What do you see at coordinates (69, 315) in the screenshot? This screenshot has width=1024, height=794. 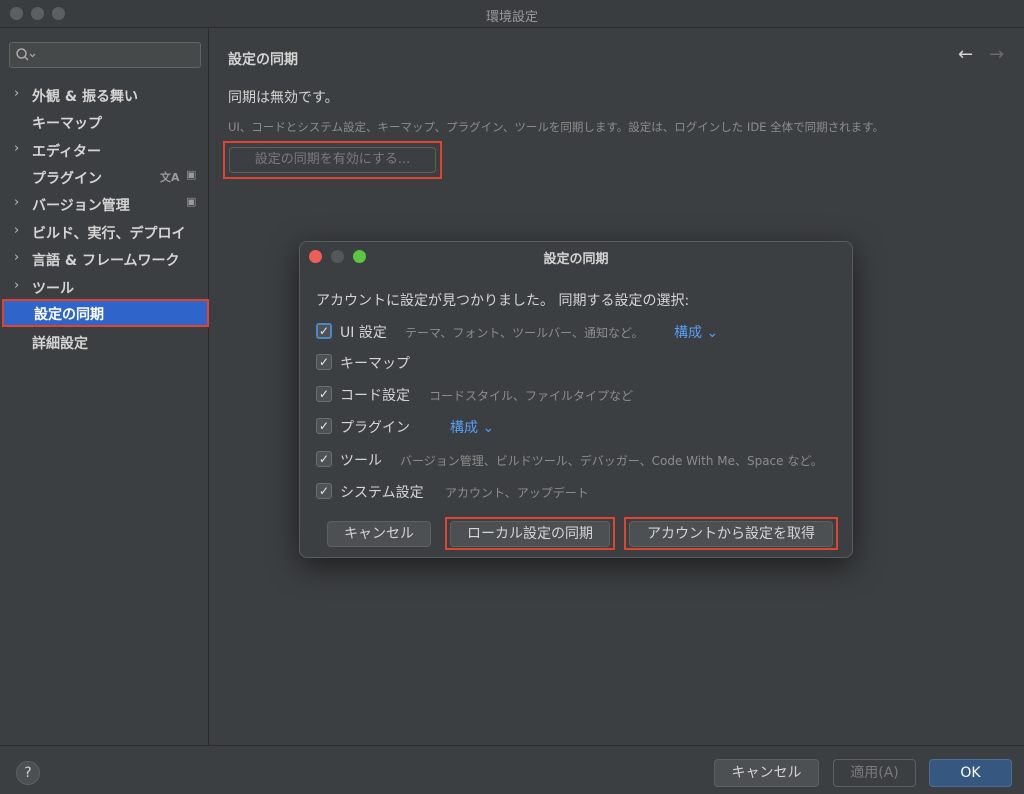 I see `sidebar-item-label: 設定の同期` at bounding box center [69, 315].